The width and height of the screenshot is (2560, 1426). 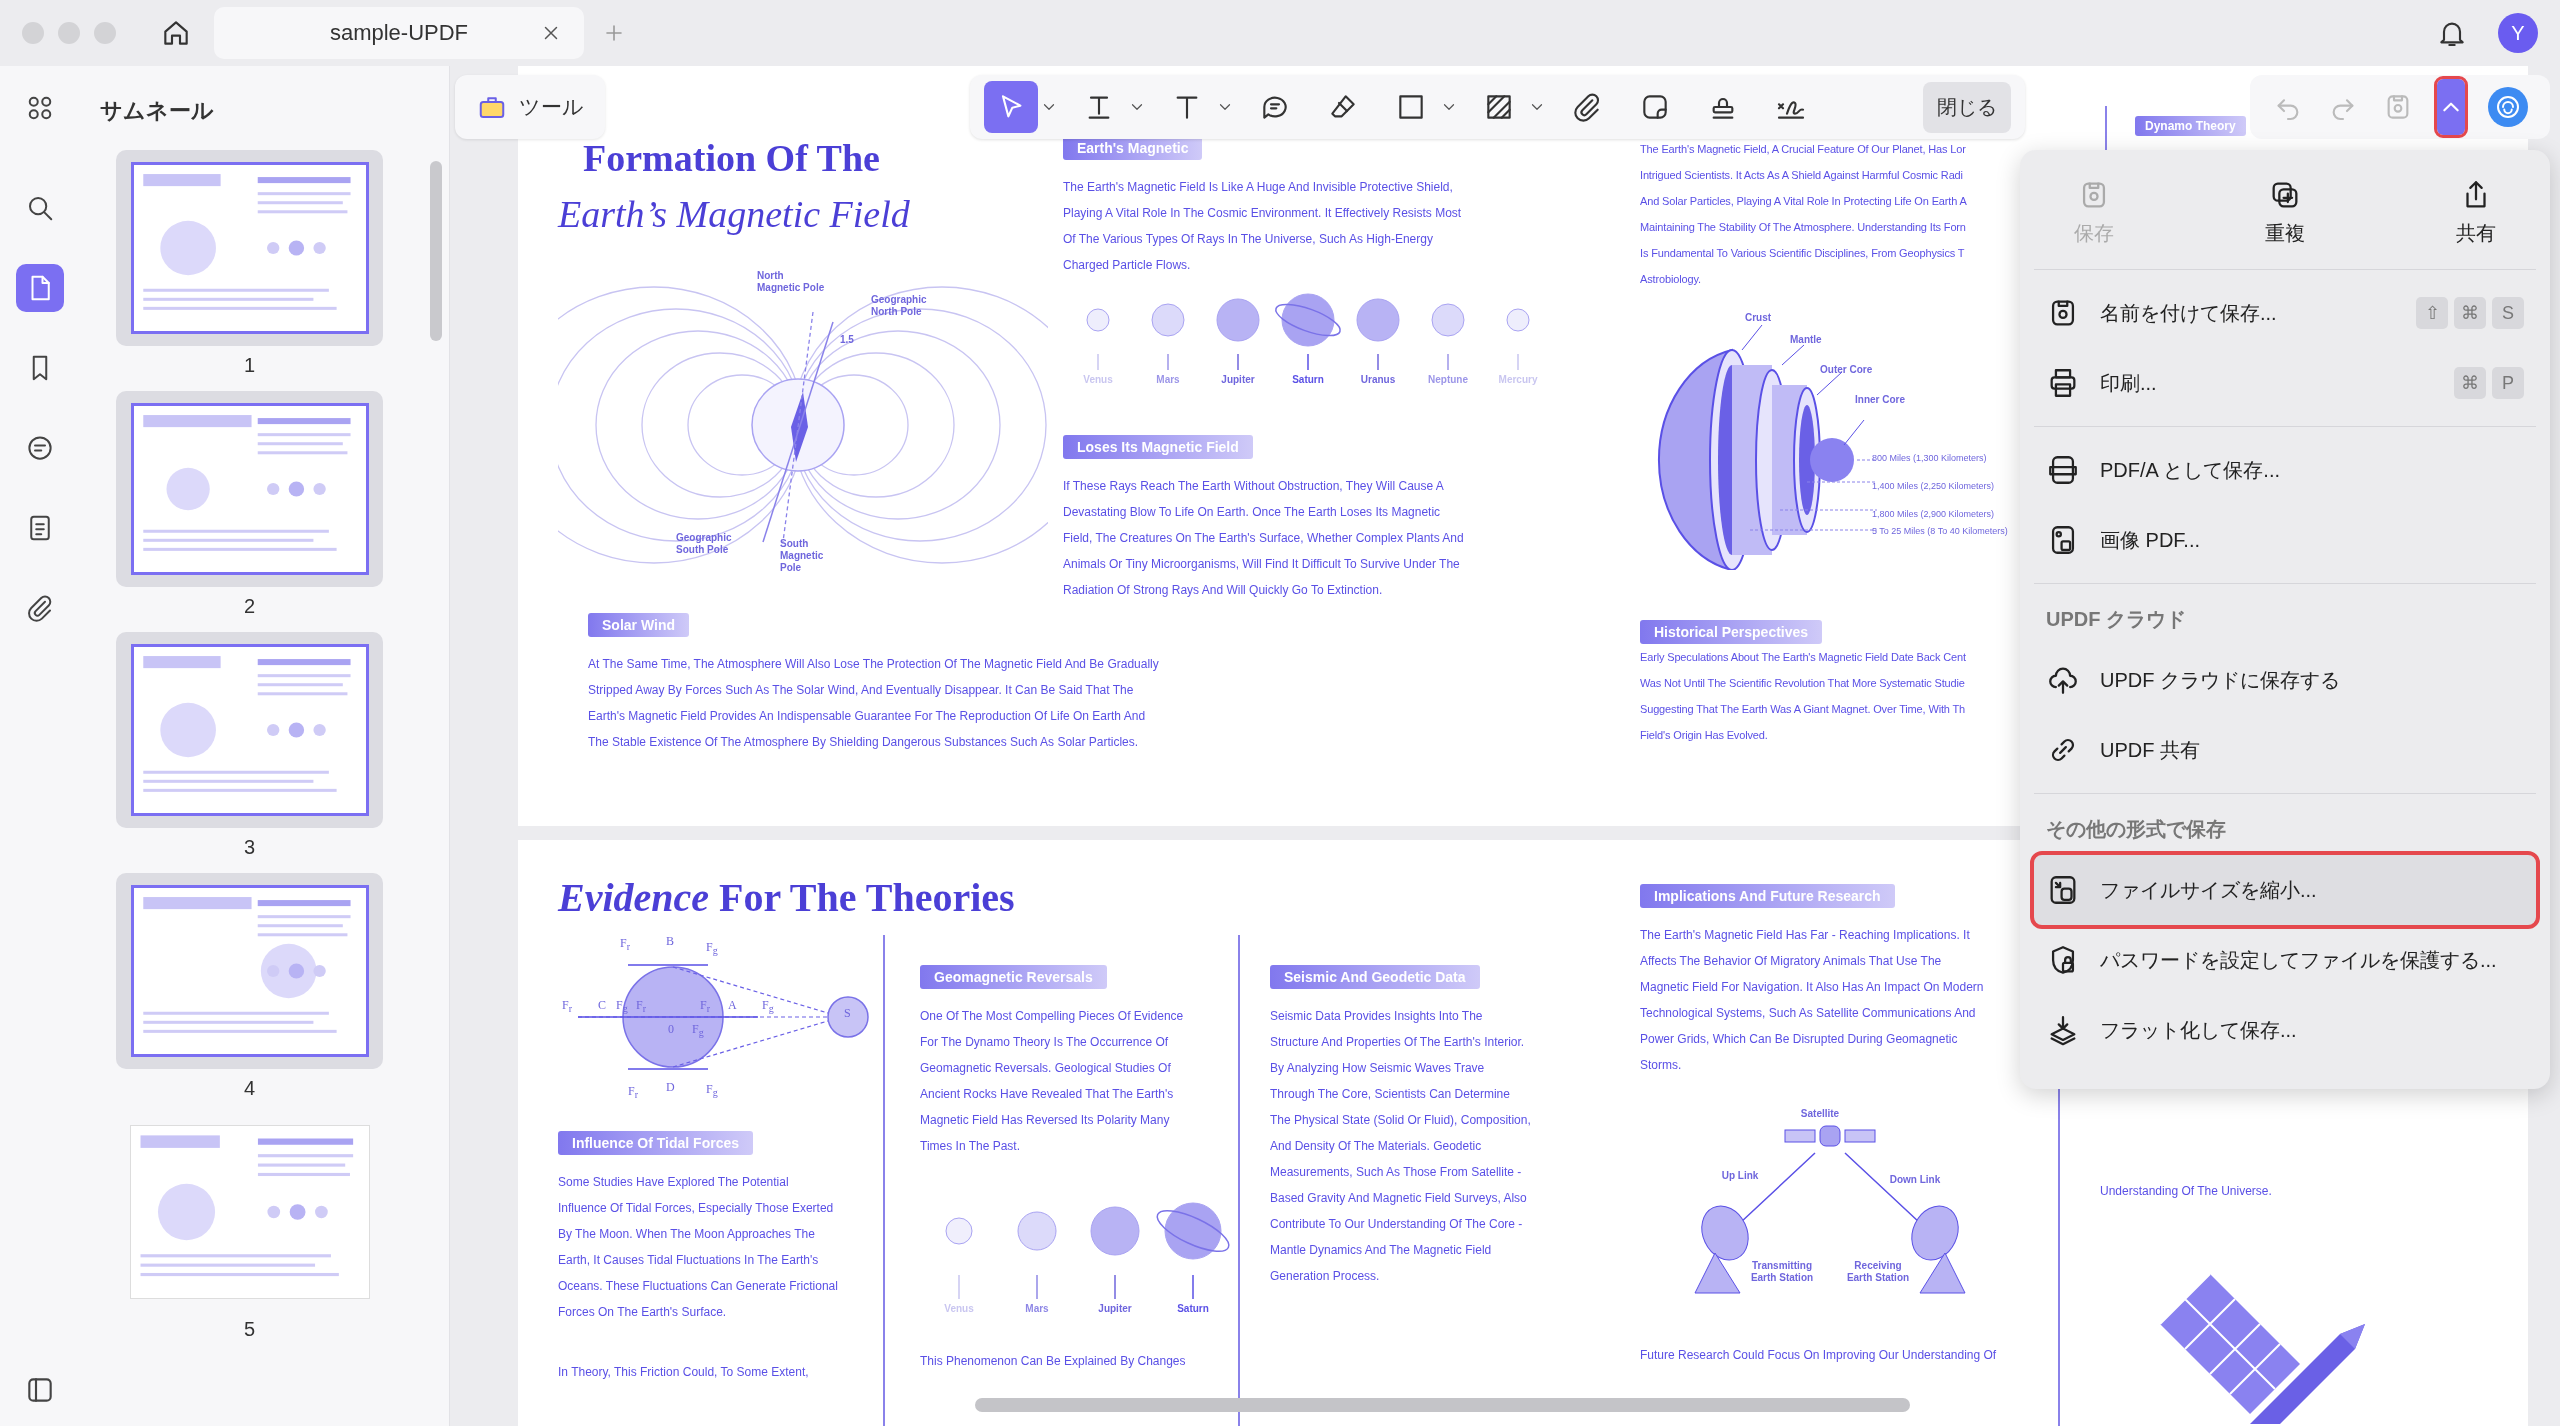 I want to click on section-heading: Loses Its Magnetic Field, so click(x=1158, y=447).